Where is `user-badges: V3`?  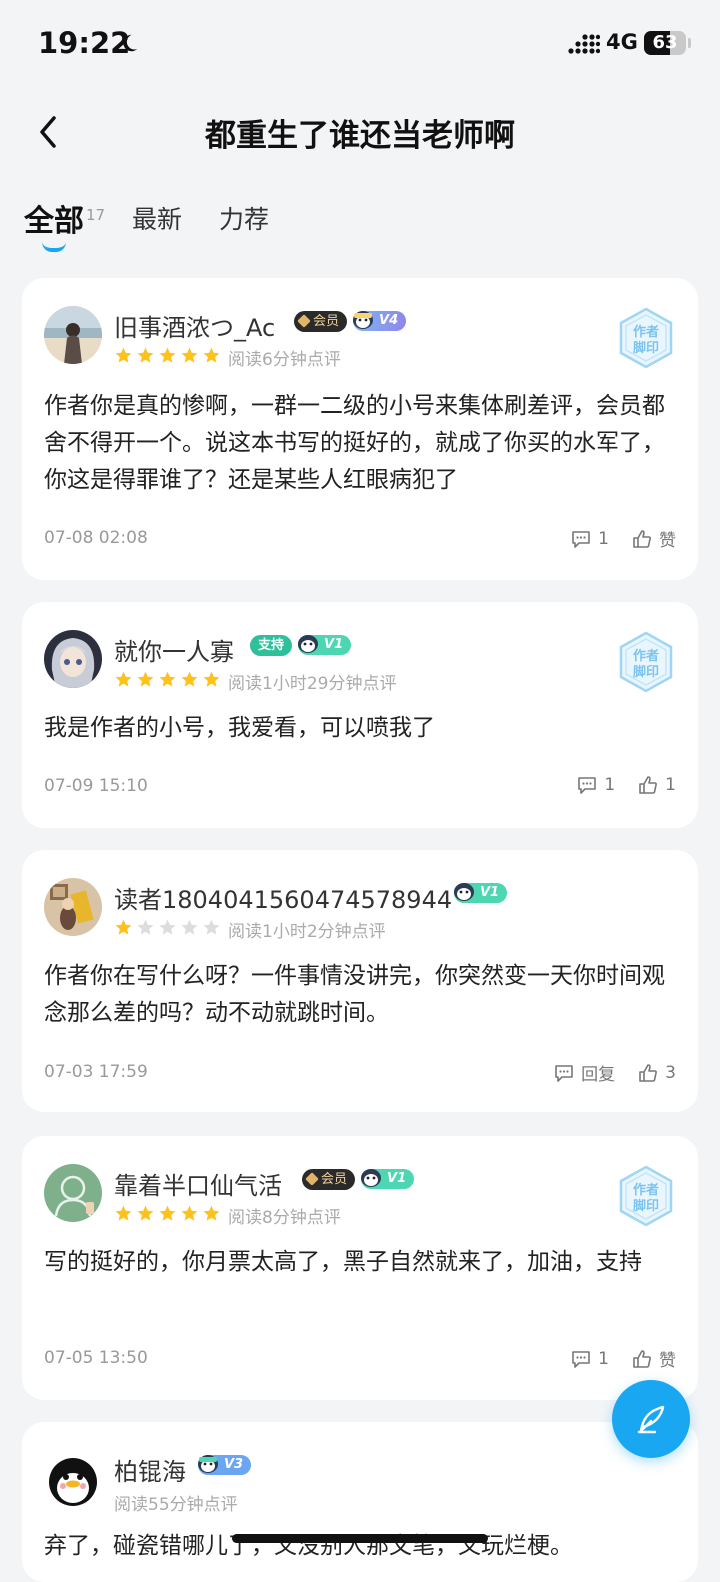
user-badges: V3 is located at coordinates (225, 1465).